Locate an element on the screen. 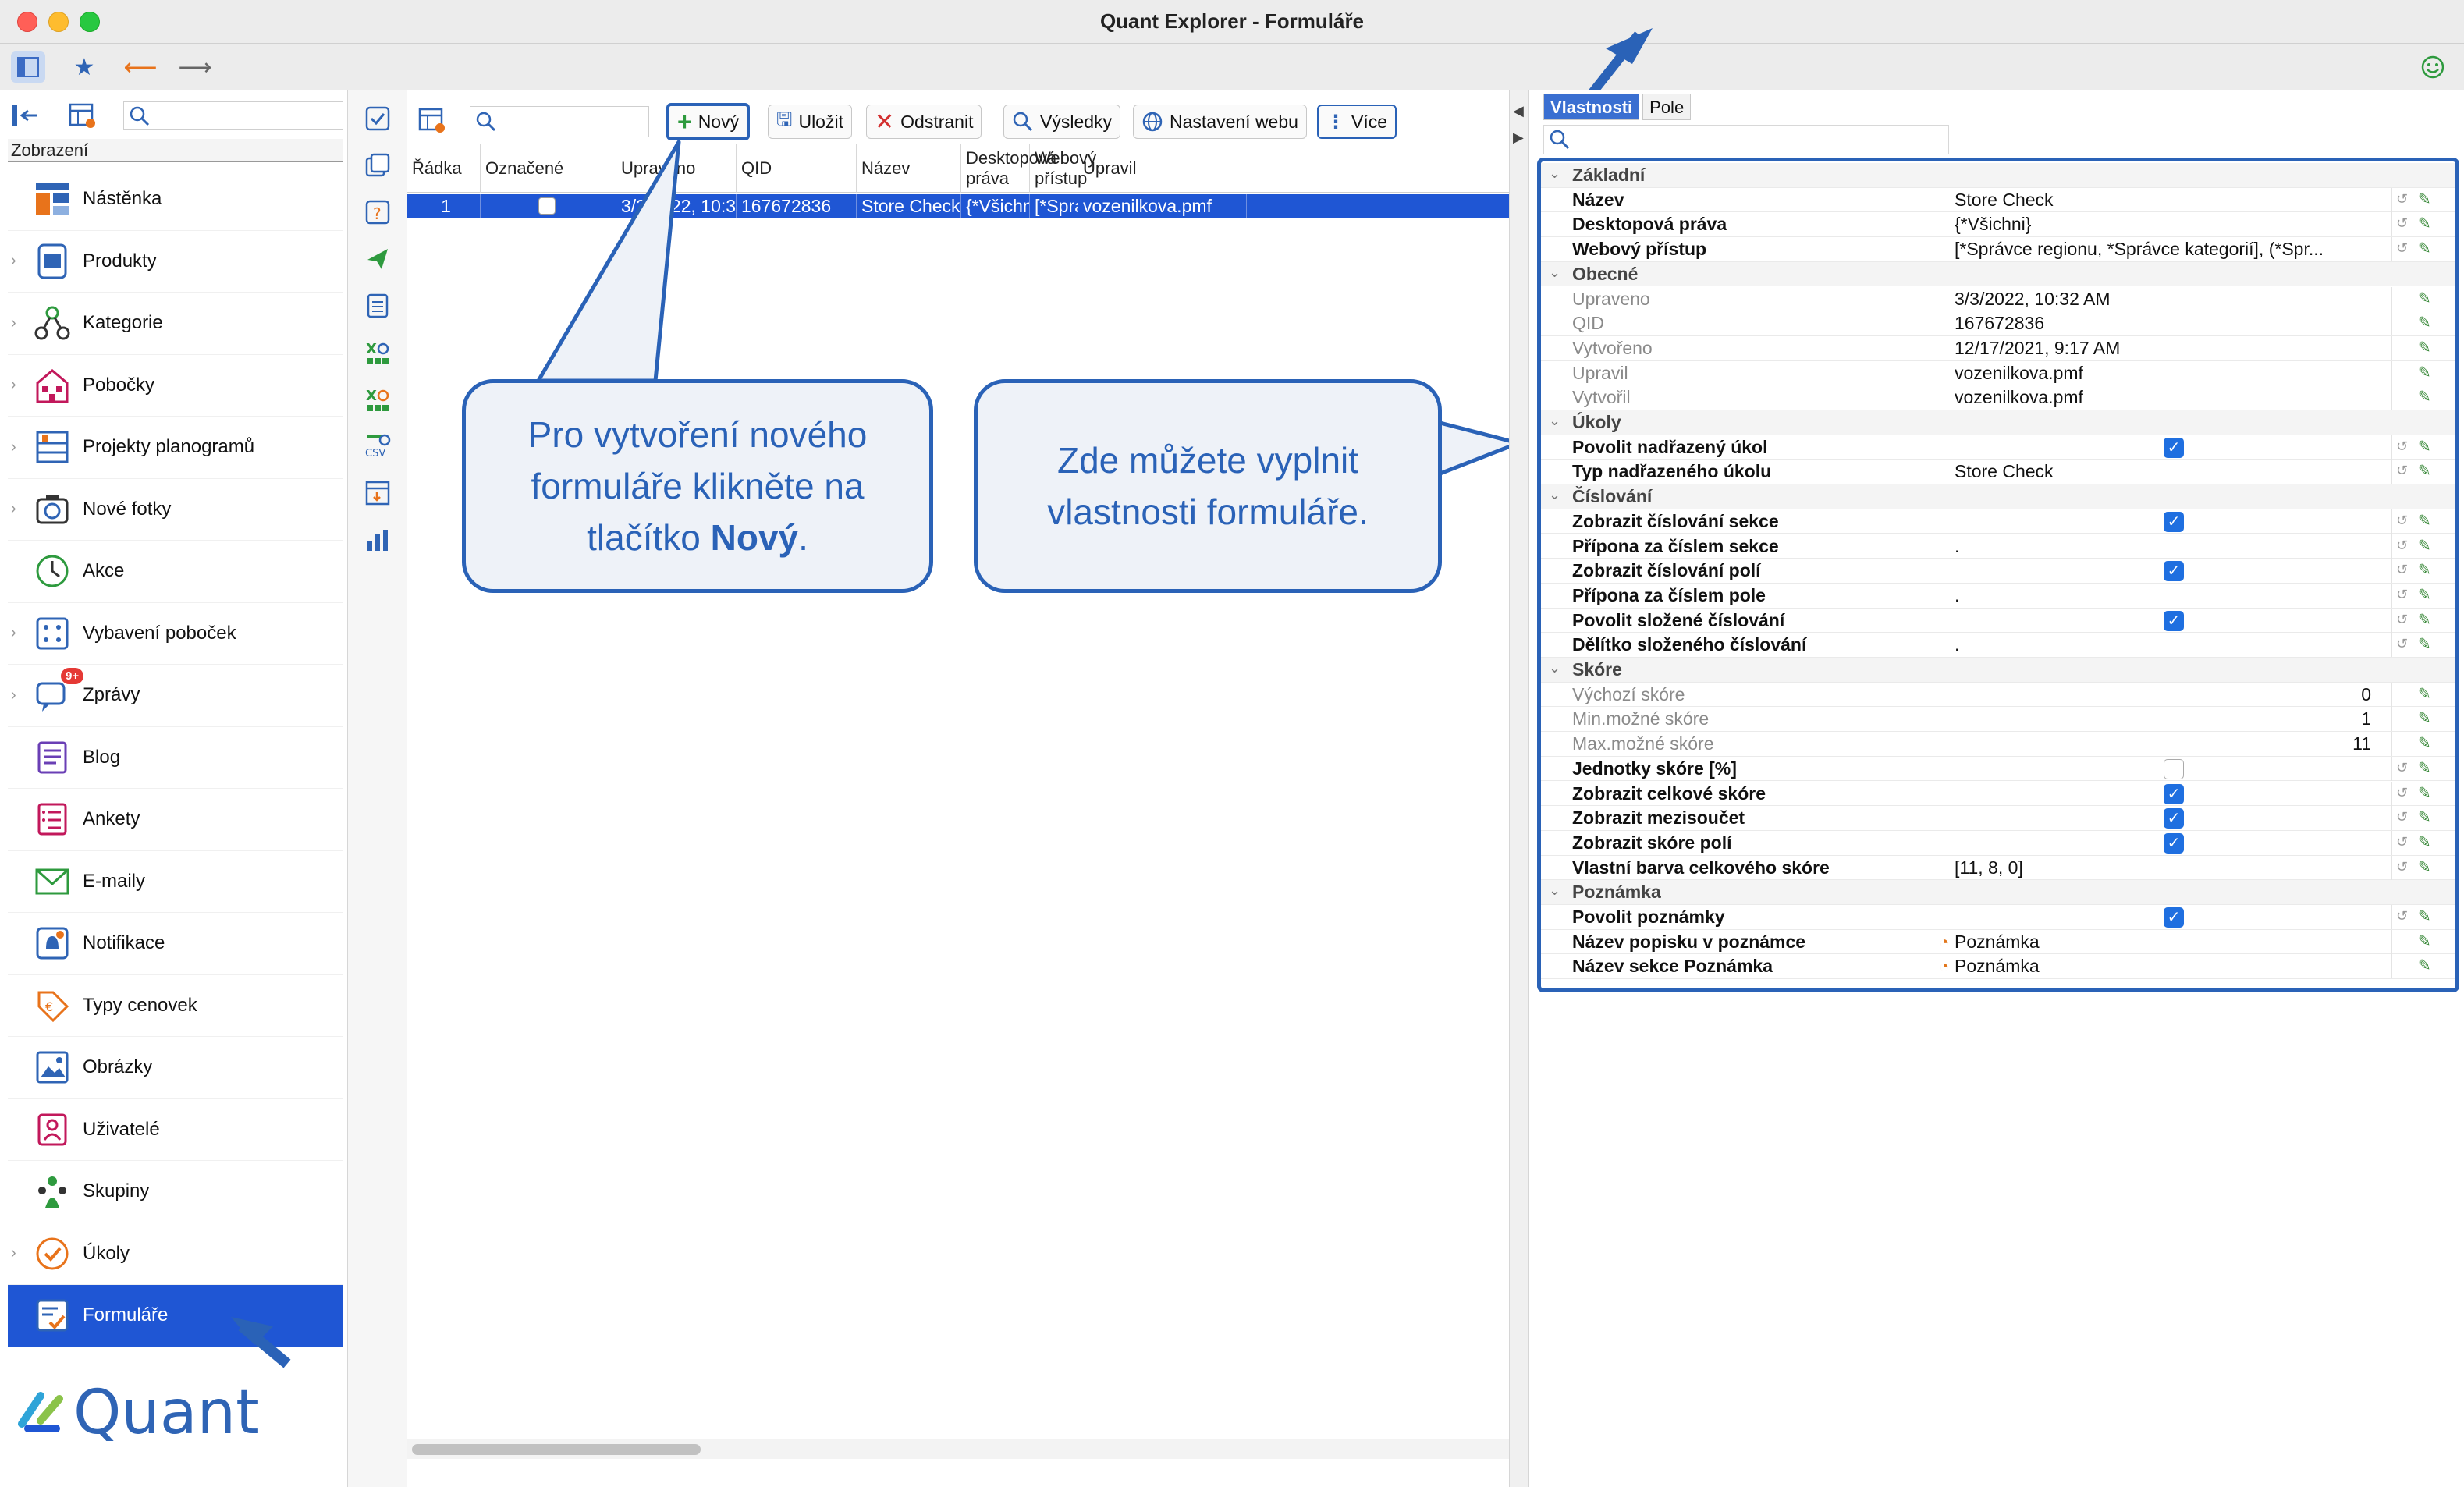 The image size is (2464, 1487). property-label: Přípona za číslem sekce is located at coordinates (1675, 545).